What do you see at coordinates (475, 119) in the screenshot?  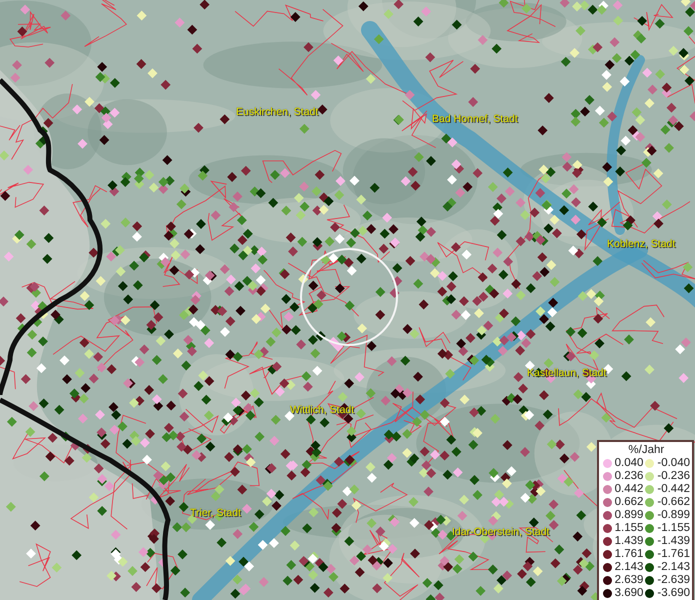 I see `place-label: Bad Honnef, Stadt` at bounding box center [475, 119].